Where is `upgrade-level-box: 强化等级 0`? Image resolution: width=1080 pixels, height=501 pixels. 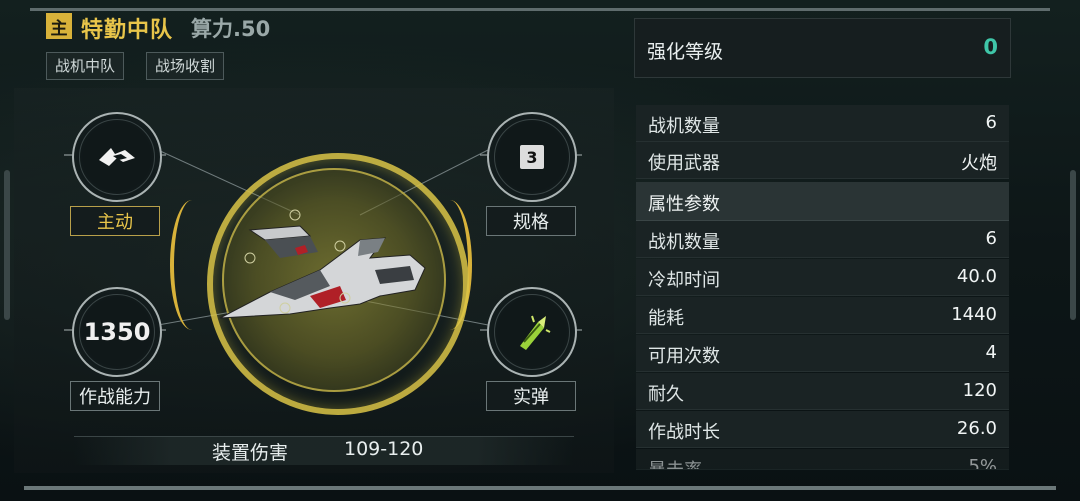 upgrade-level-box: 强化等级 0 is located at coordinates (822, 48).